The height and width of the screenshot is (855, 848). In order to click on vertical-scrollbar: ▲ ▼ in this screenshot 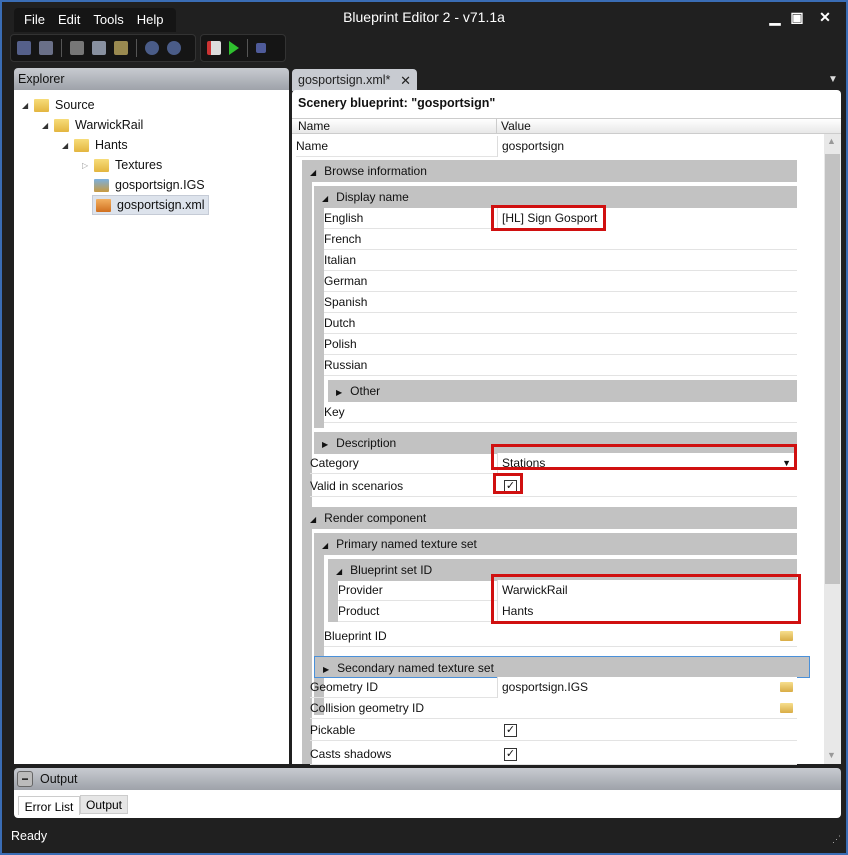, I will do `click(832, 449)`.